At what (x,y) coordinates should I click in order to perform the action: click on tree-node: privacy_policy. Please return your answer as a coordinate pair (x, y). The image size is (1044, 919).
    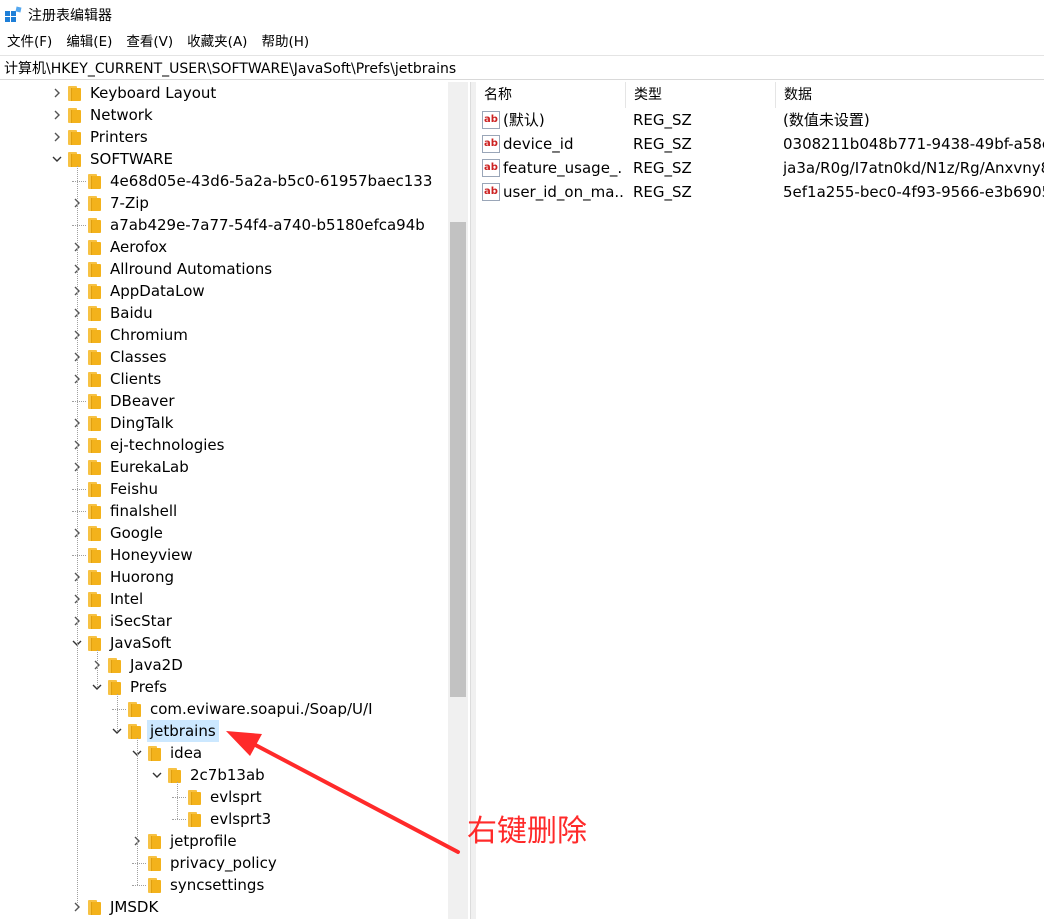
    Looking at the image, I should click on (223, 863).